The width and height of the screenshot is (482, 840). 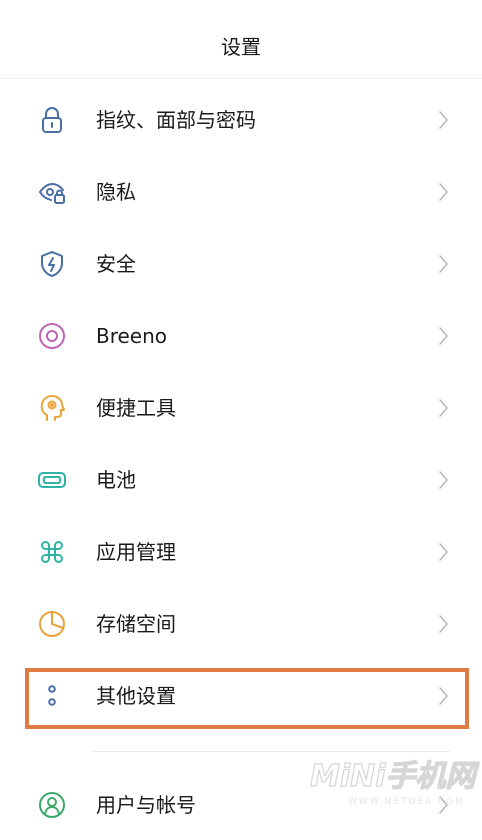 I want to click on head-gear-icon, so click(x=52, y=408).